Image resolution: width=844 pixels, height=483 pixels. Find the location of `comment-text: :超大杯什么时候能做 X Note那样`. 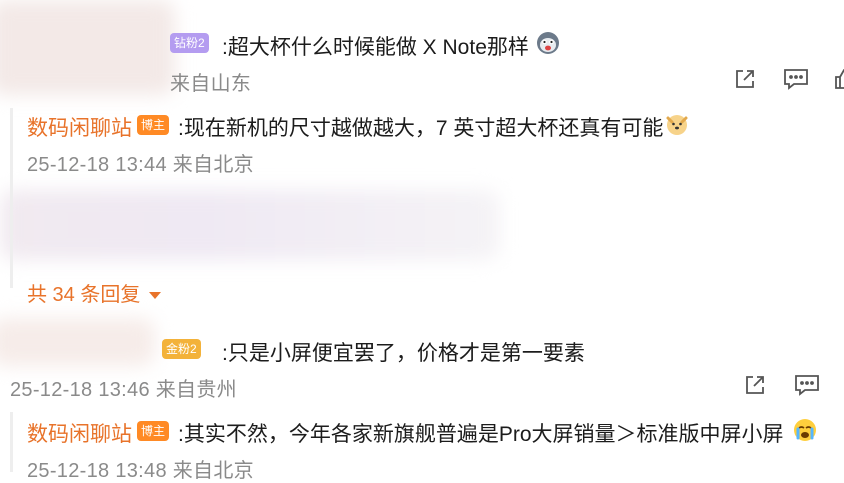

comment-text: :超大杯什么时候能做 X Note那样 is located at coordinates (375, 47).